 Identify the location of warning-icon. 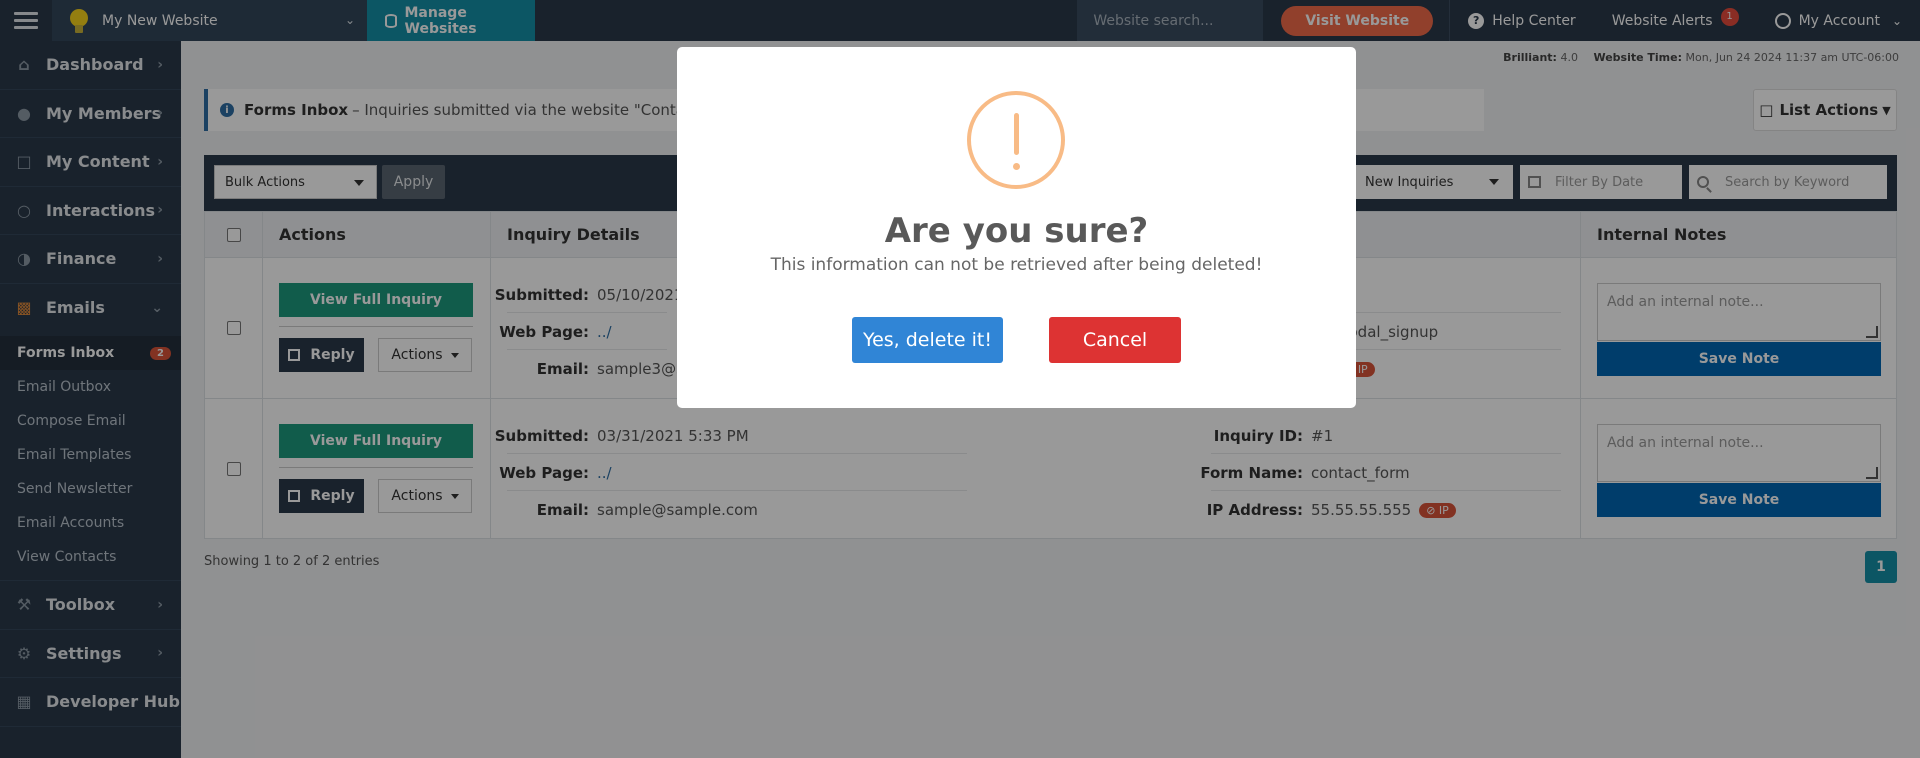
(1016, 140).